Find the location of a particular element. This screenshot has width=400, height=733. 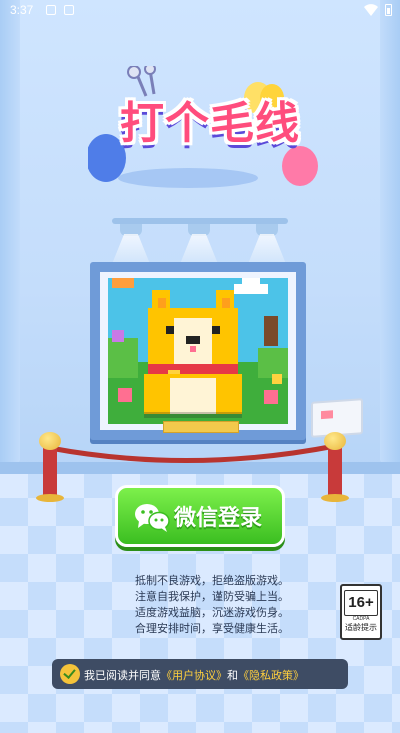

notice-line: 注意自我保护，谨防受骗上当。 is located at coordinates (212, 596).